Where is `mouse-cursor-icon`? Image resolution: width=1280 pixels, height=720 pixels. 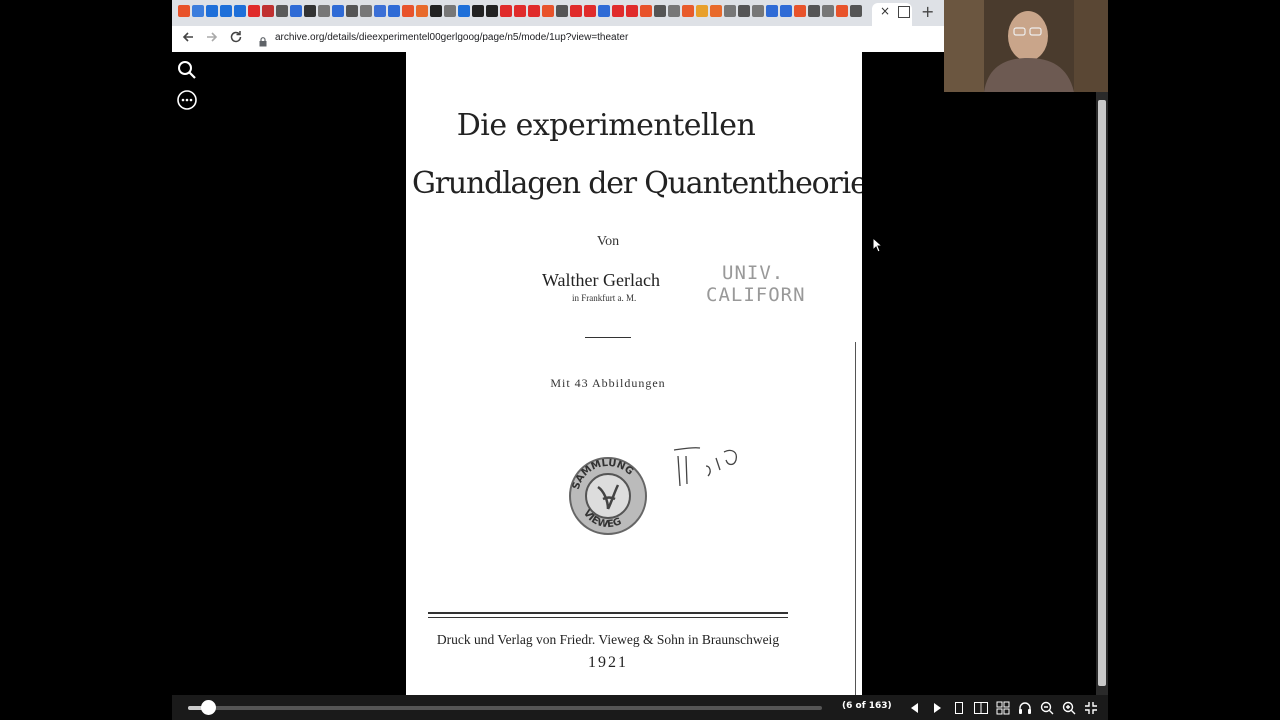
mouse-cursor-icon is located at coordinates (878, 245).